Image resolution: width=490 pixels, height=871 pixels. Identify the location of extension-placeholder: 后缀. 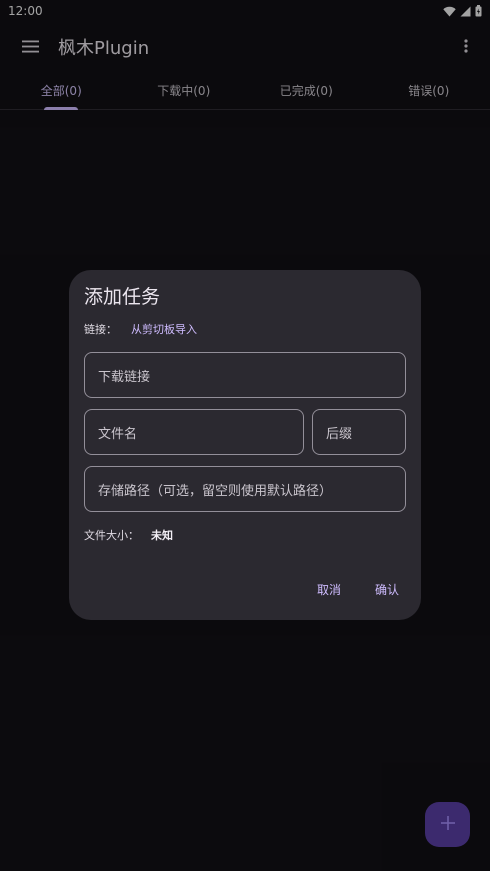
(339, 434).